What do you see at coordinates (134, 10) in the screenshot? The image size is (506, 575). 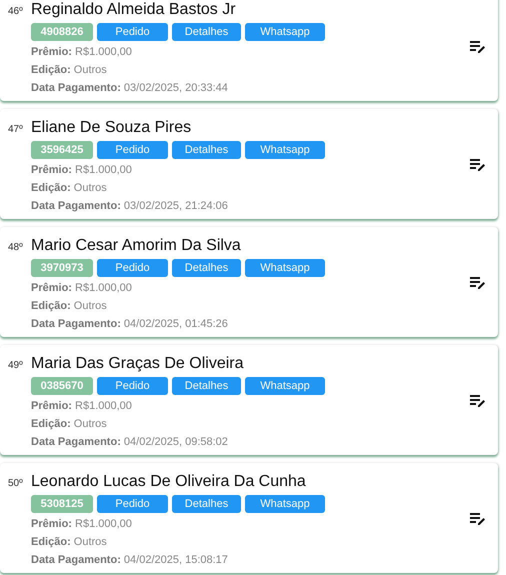 I see `winner-name: Reginaldo Almeida Bastos Jr` at bounding box center [134, 10].